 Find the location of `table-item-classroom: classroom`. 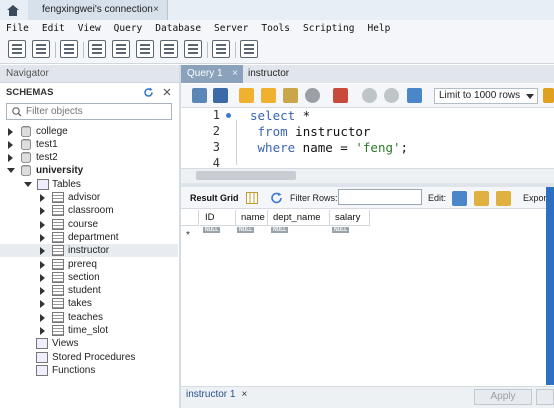

table-item-classroom: classroom is located at coordinates (89, 210).